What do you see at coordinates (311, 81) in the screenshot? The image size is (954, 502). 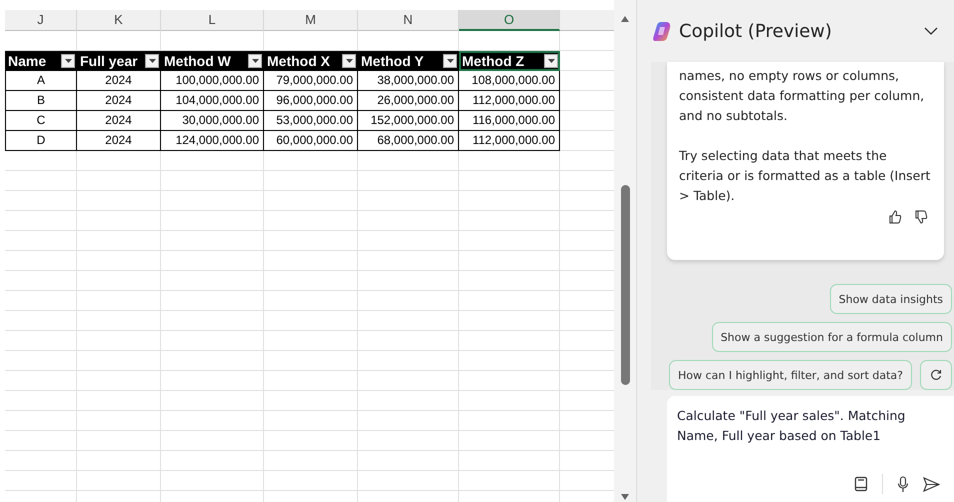 I see `table-cell: 79,000,000.00` at bounding box center [311, 81].